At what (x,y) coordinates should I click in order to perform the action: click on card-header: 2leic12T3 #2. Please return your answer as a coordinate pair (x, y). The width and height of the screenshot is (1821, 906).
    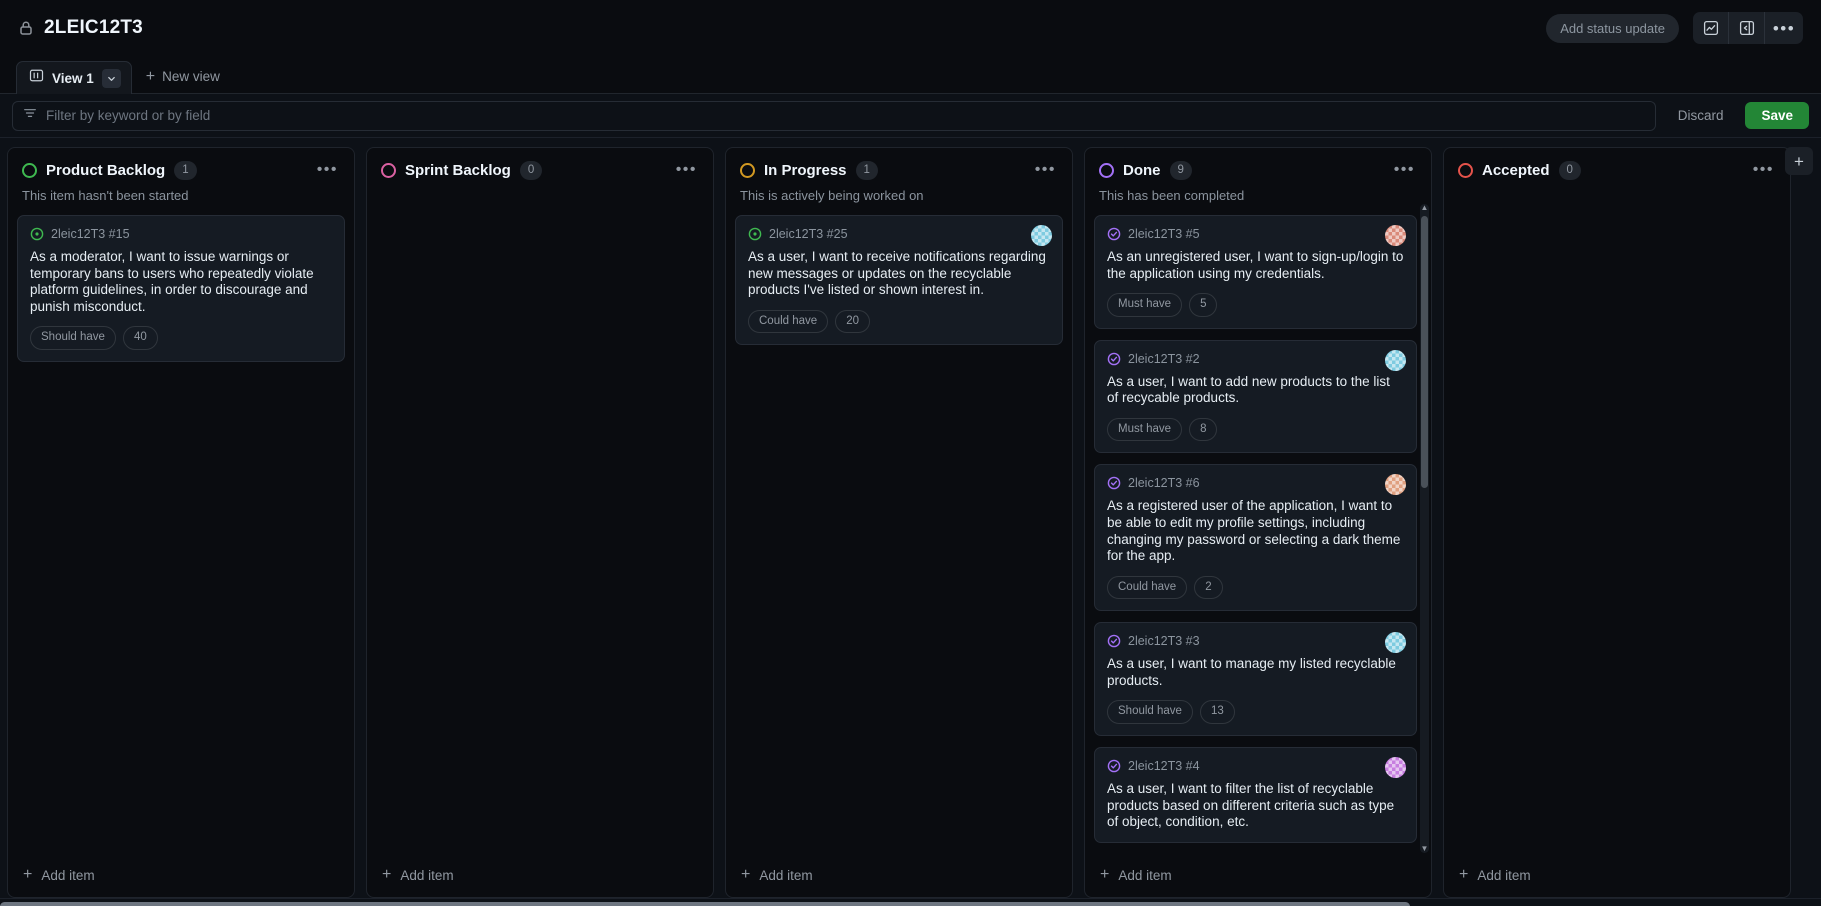
    Looking at the image, I should click on (1255, 359).